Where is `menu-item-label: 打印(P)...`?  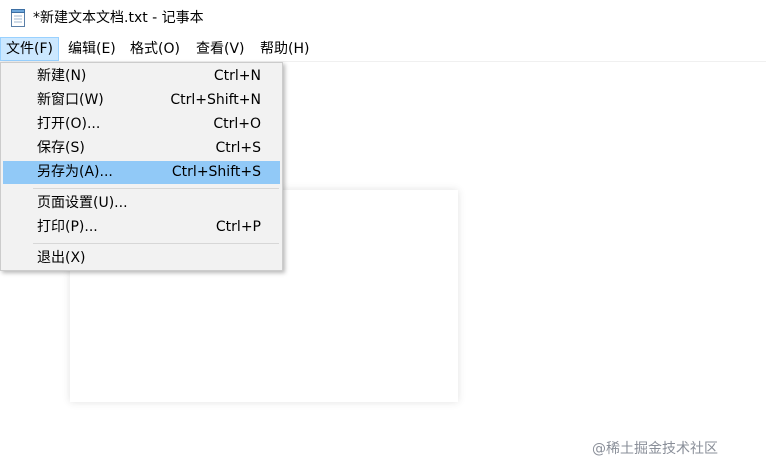 menu-item-label: 打印(P)... is located at coordinates (67, 227).